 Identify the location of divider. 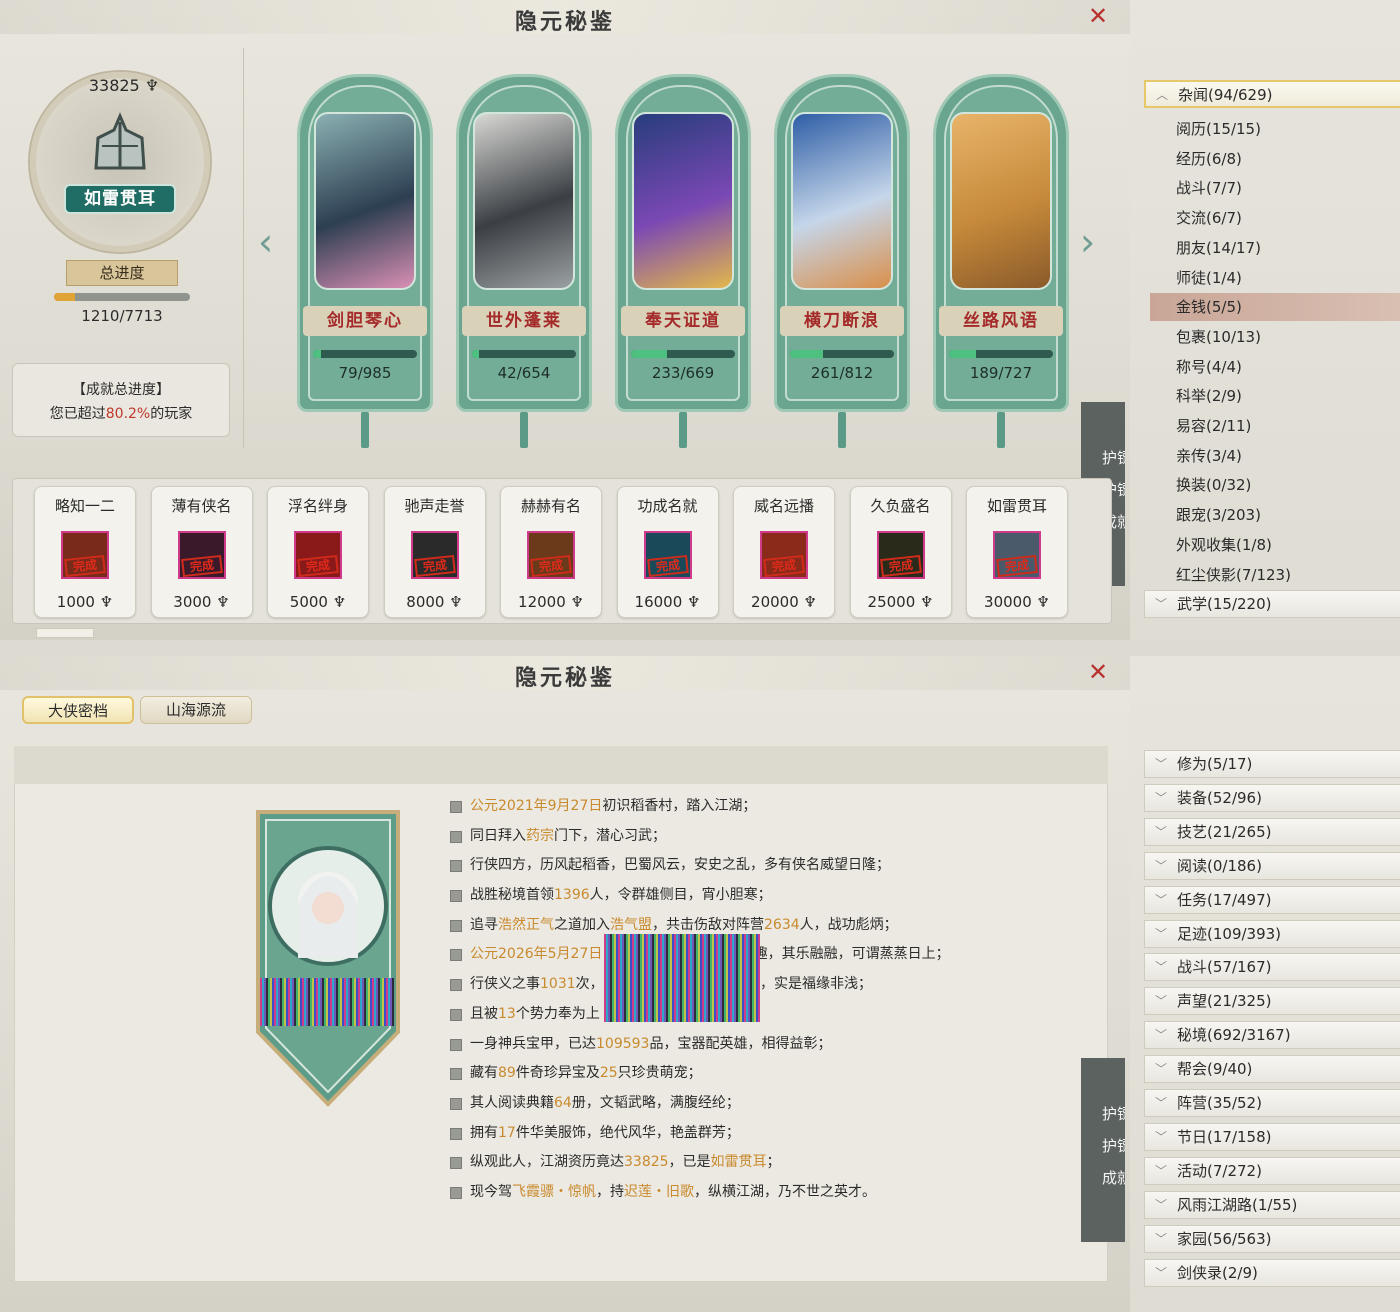
(243, 248).